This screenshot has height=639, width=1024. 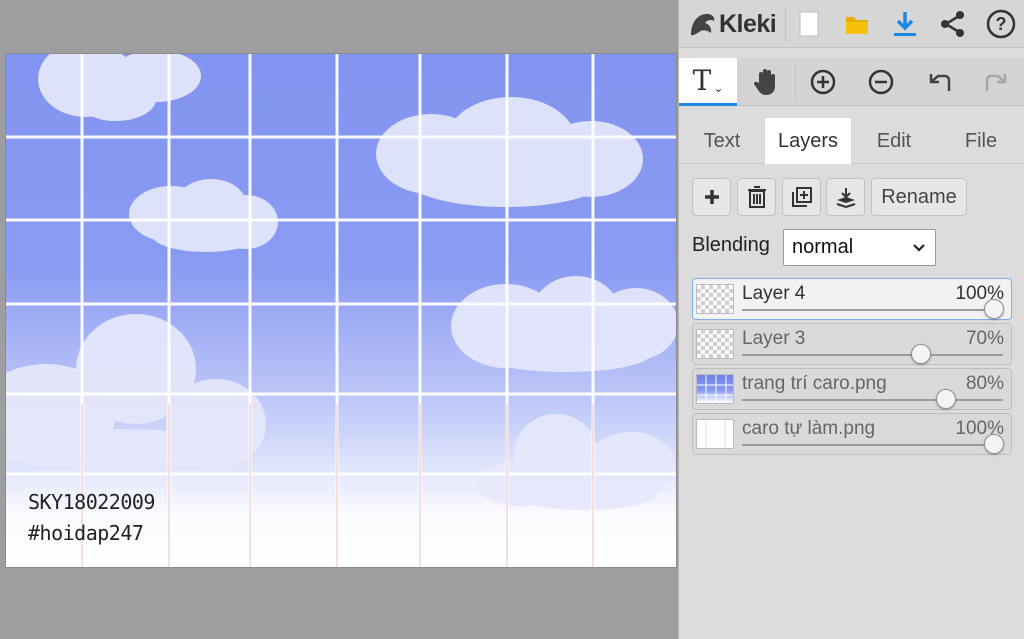 I want to click on layer-item-layer-4: Layer 4 100%, so click(x=852, y=299).